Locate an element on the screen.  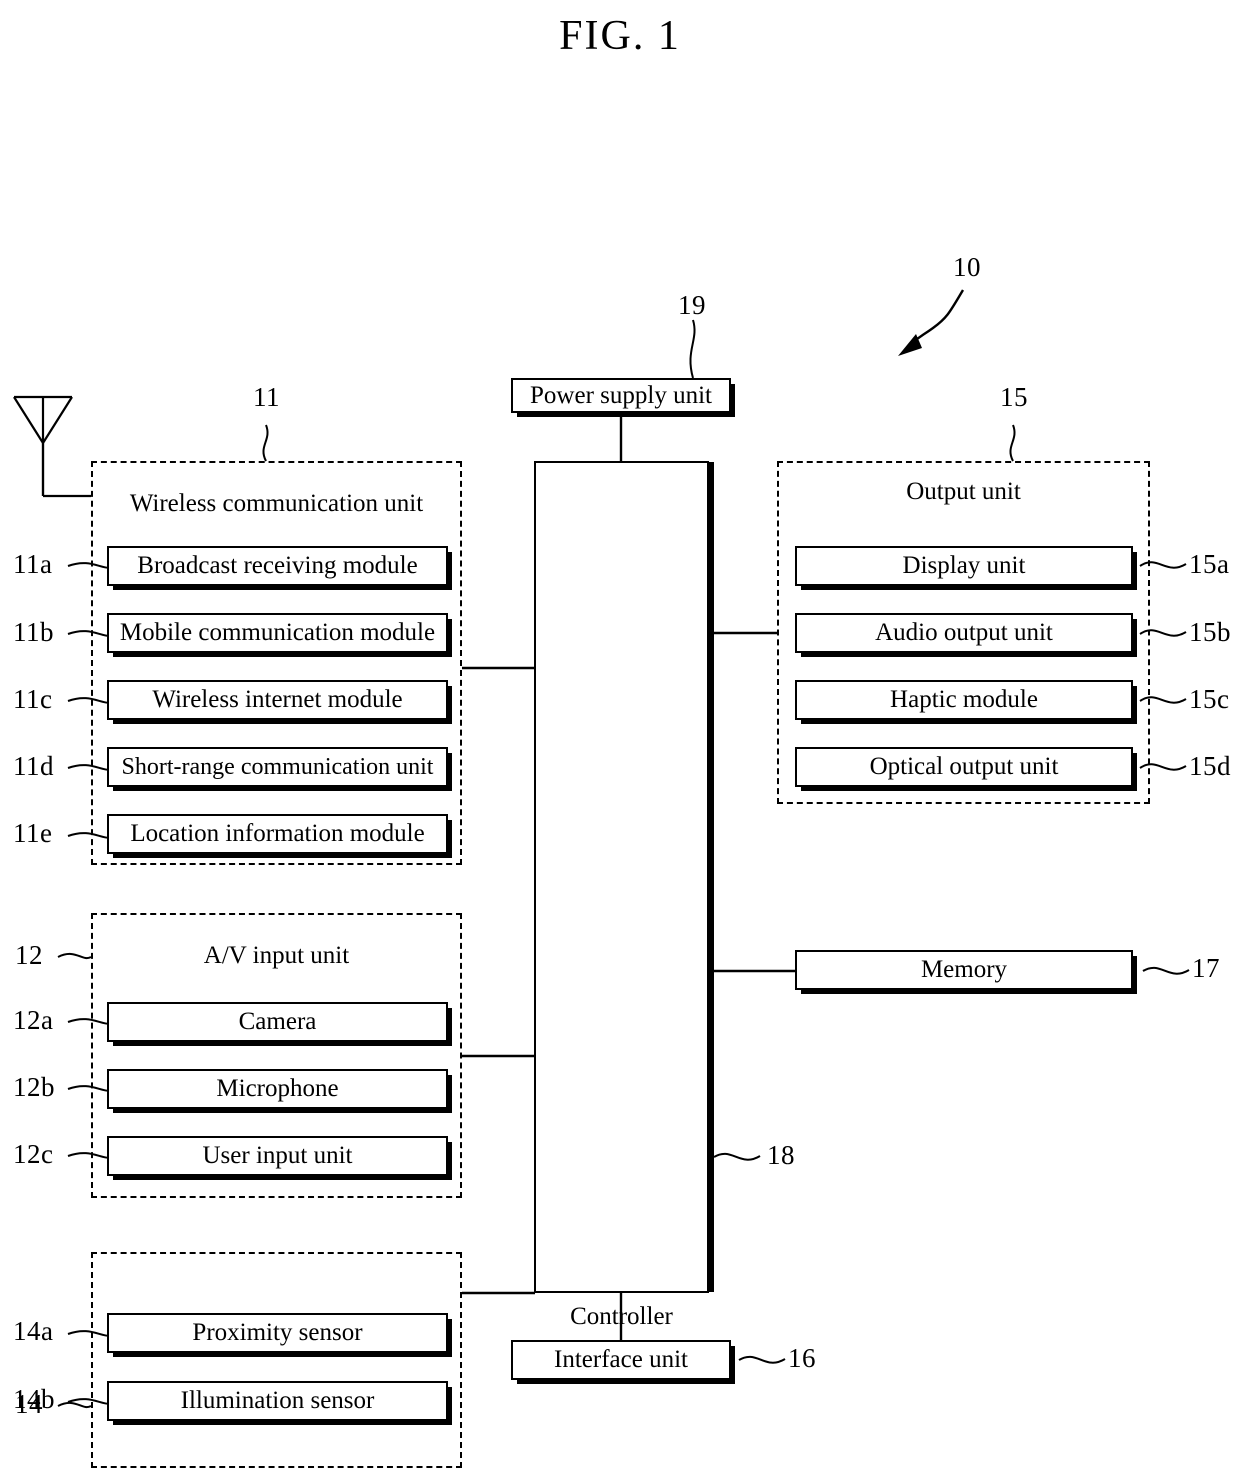
ref-12a: 12a is located at coordinates (33, 1020).